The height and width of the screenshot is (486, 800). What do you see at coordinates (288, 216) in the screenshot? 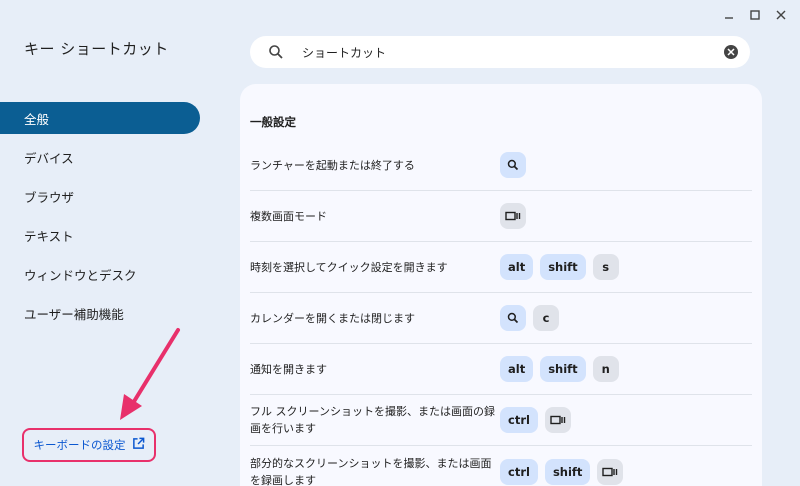
I see `shortcut-description: 複数画面モード` at bounding box center [288, 216].